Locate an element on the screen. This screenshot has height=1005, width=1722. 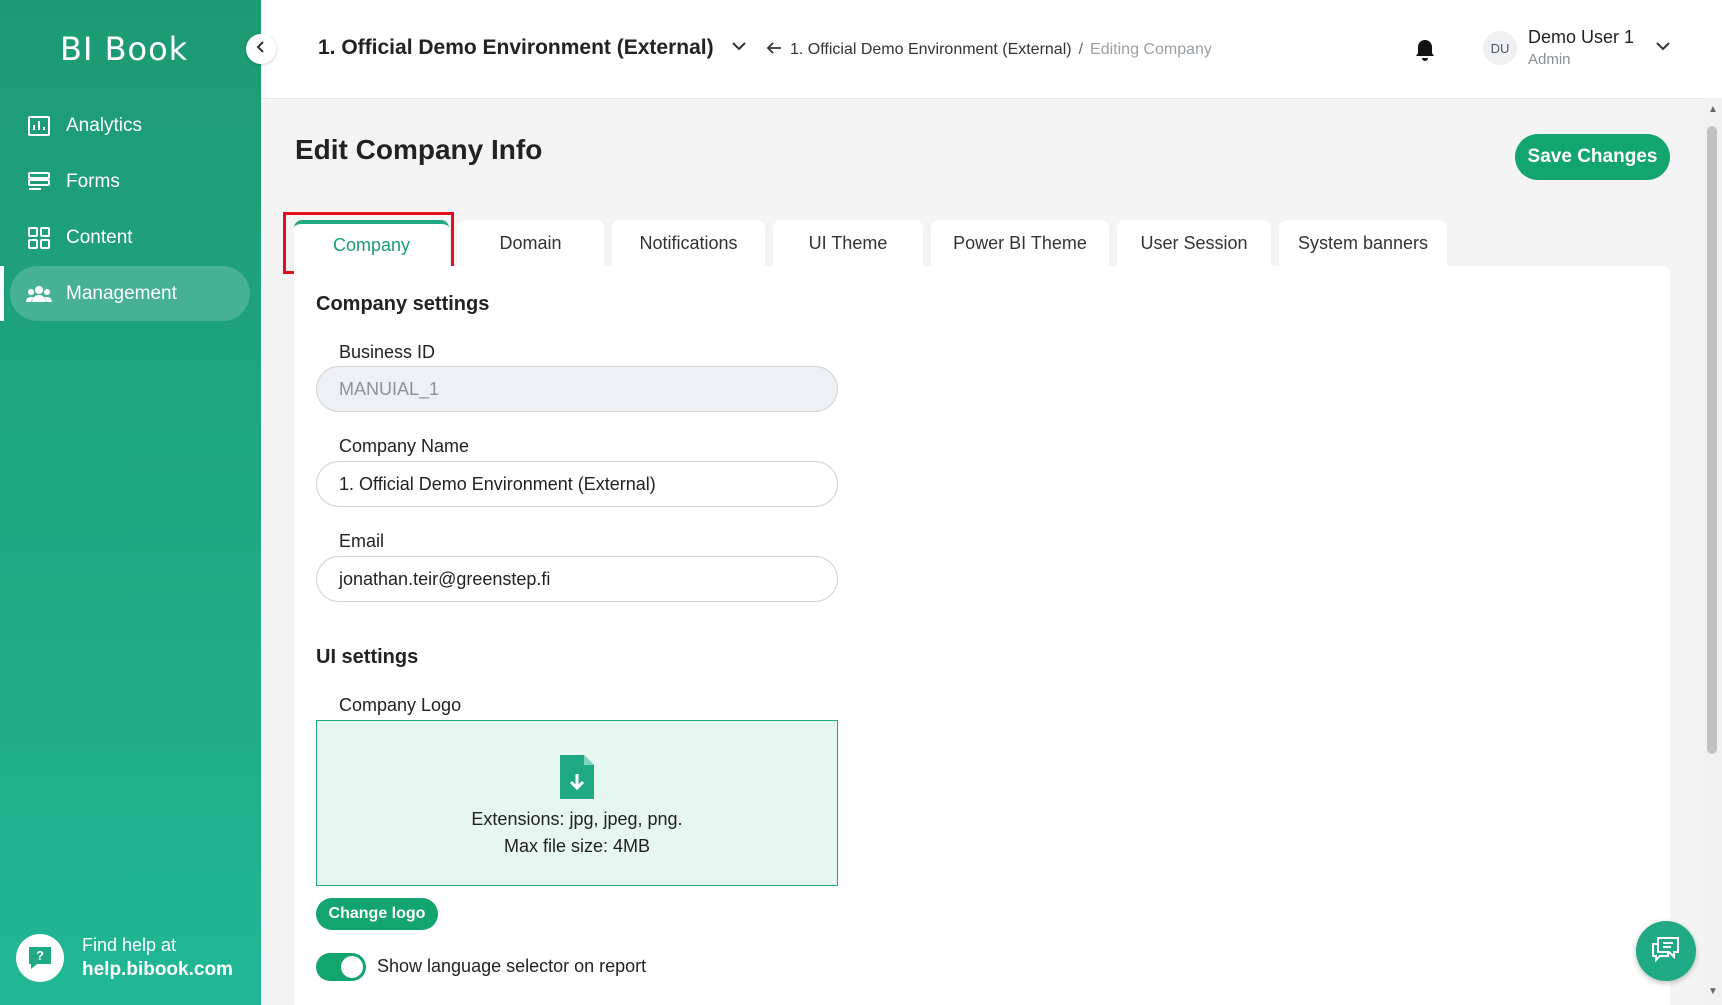
breadcrumb-parent: 1. Official Demo Environment (External) is located at coordinates (931, 50).